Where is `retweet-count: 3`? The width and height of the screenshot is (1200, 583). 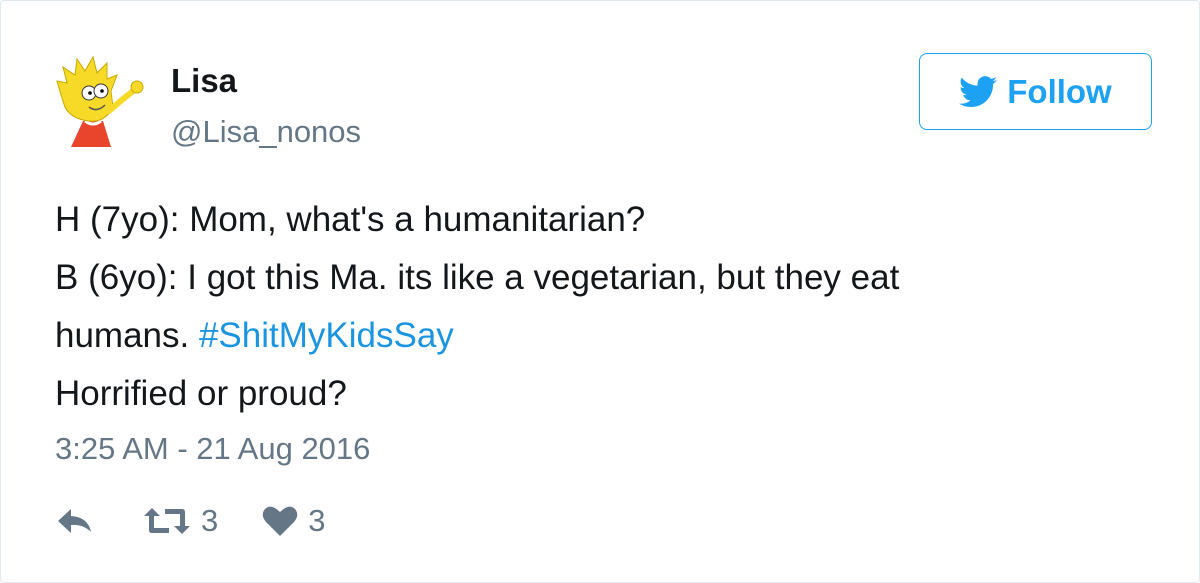 retweet-count: 3 is located at coordinates (210, 520).